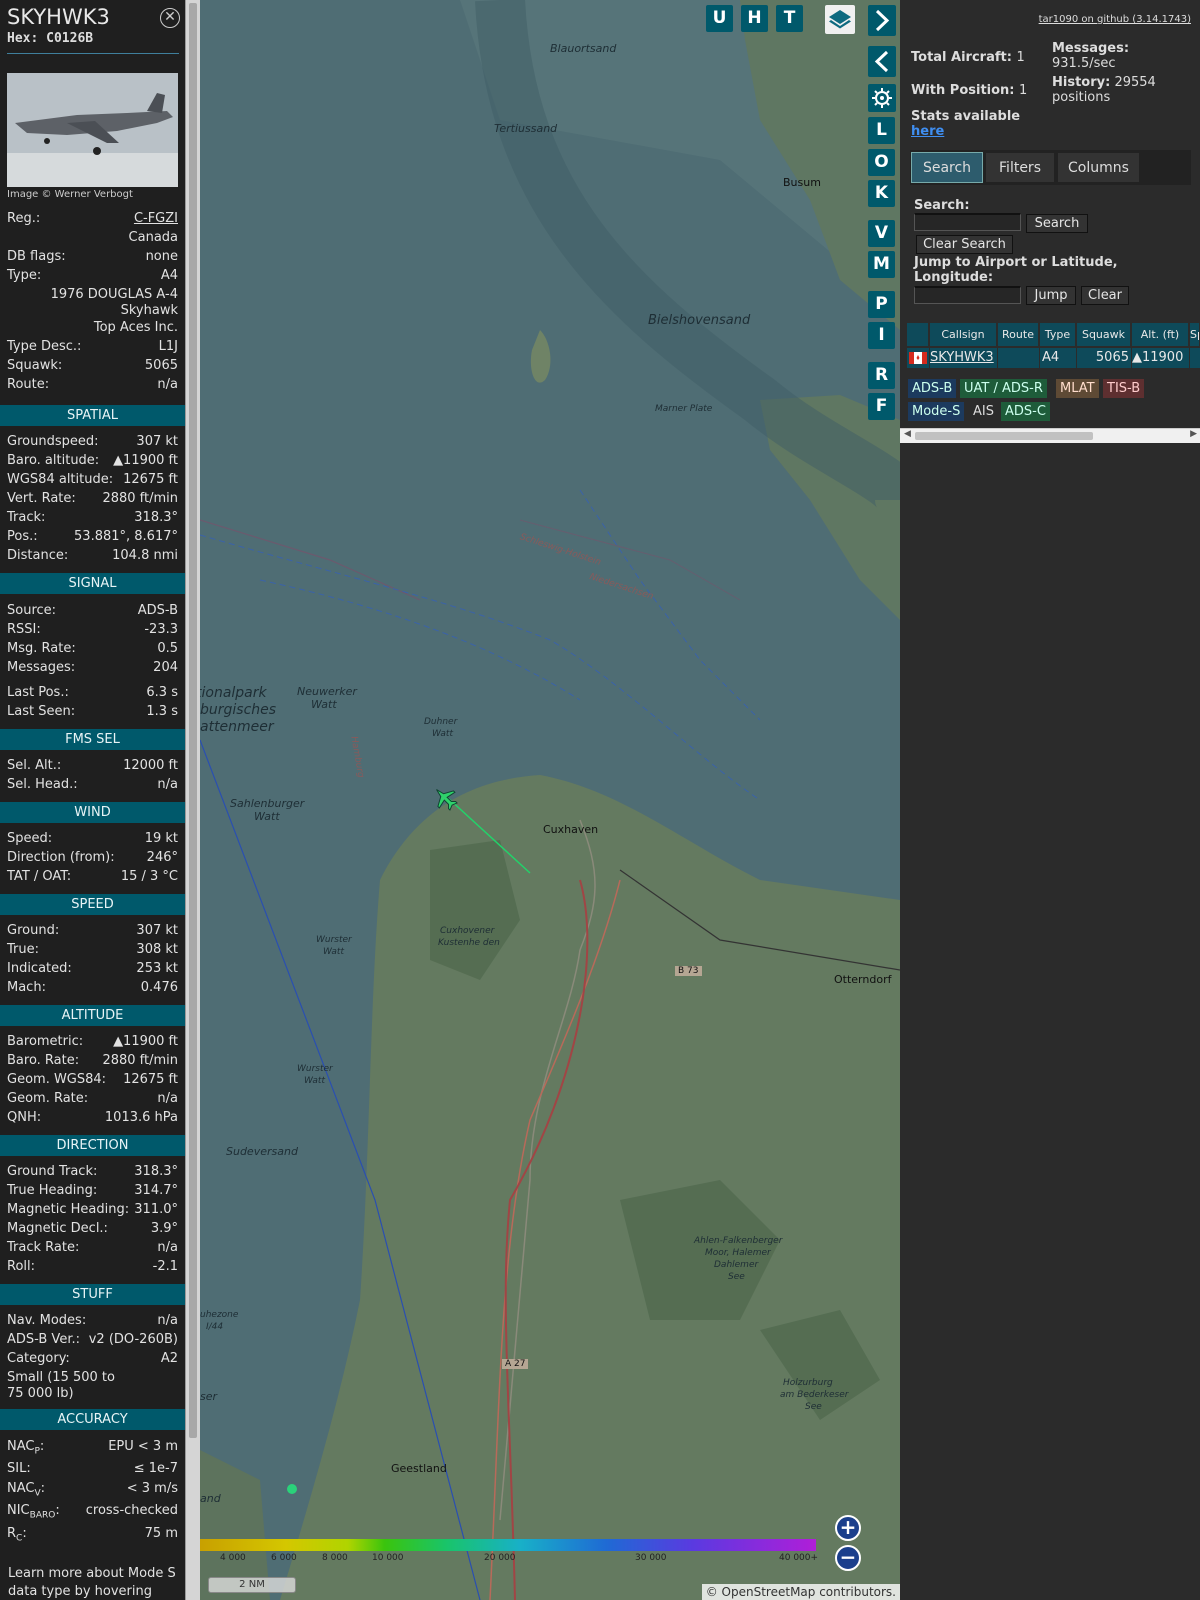 Image resolution: width=1200 pixels, height=1600 pixels. Describe the element at coordinates (92, 443) in the screenshot. I see `spatial-row: Groundspeed: 307 kt` at that location.